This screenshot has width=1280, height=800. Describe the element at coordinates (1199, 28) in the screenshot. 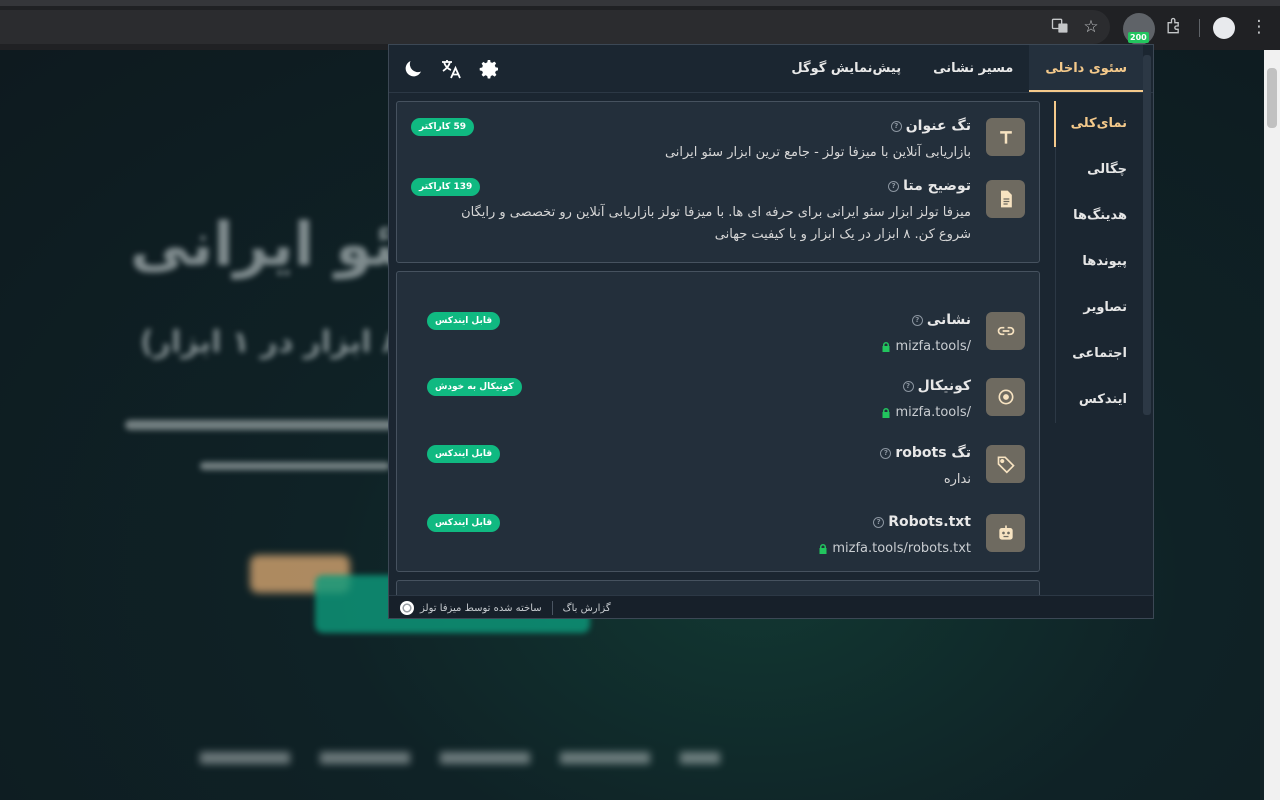

I see `toolbar-divider` at that location.